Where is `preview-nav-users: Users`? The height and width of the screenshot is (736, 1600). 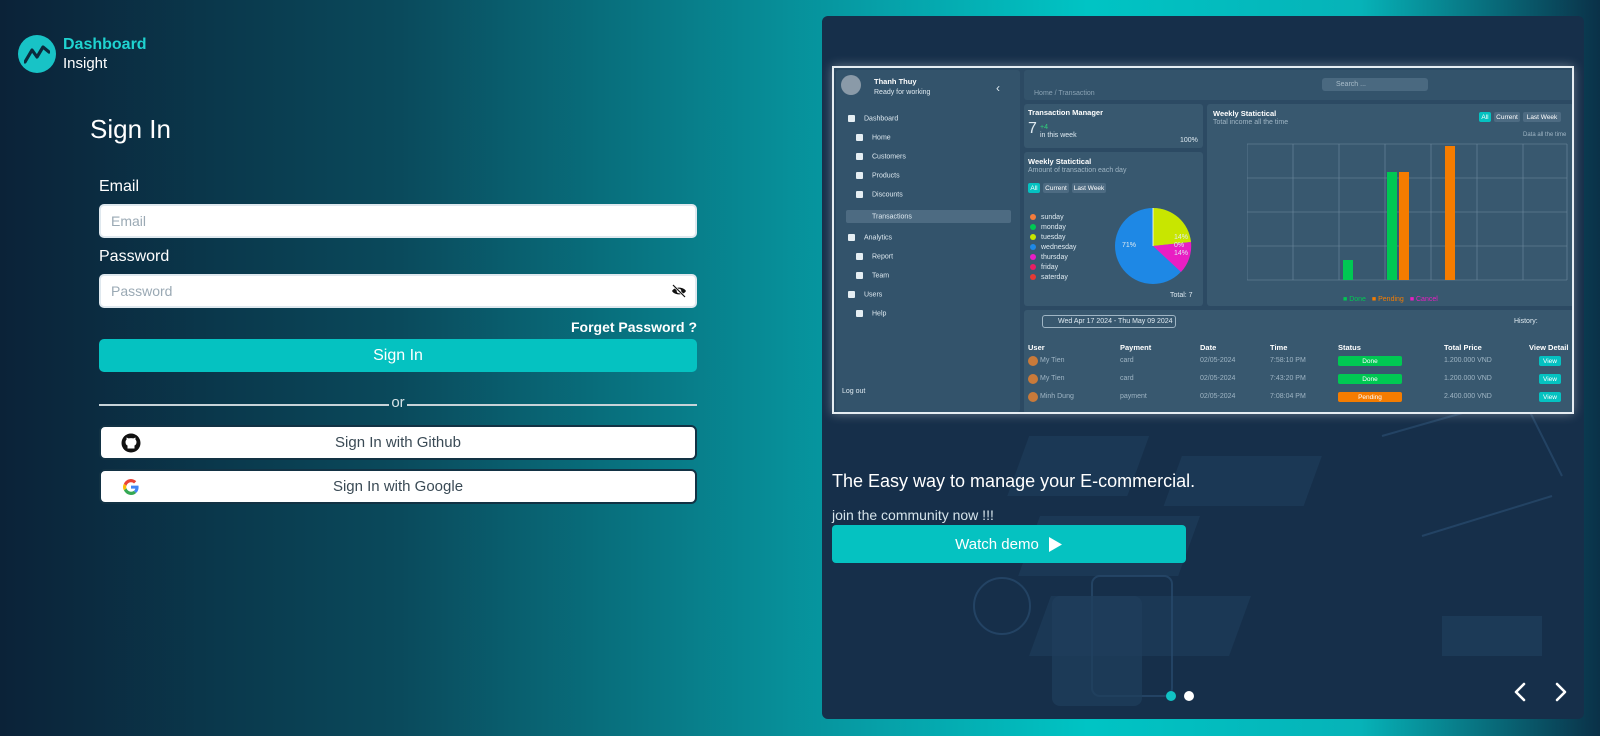 preview-nav-users: Users is located at coordinates (873, 295).